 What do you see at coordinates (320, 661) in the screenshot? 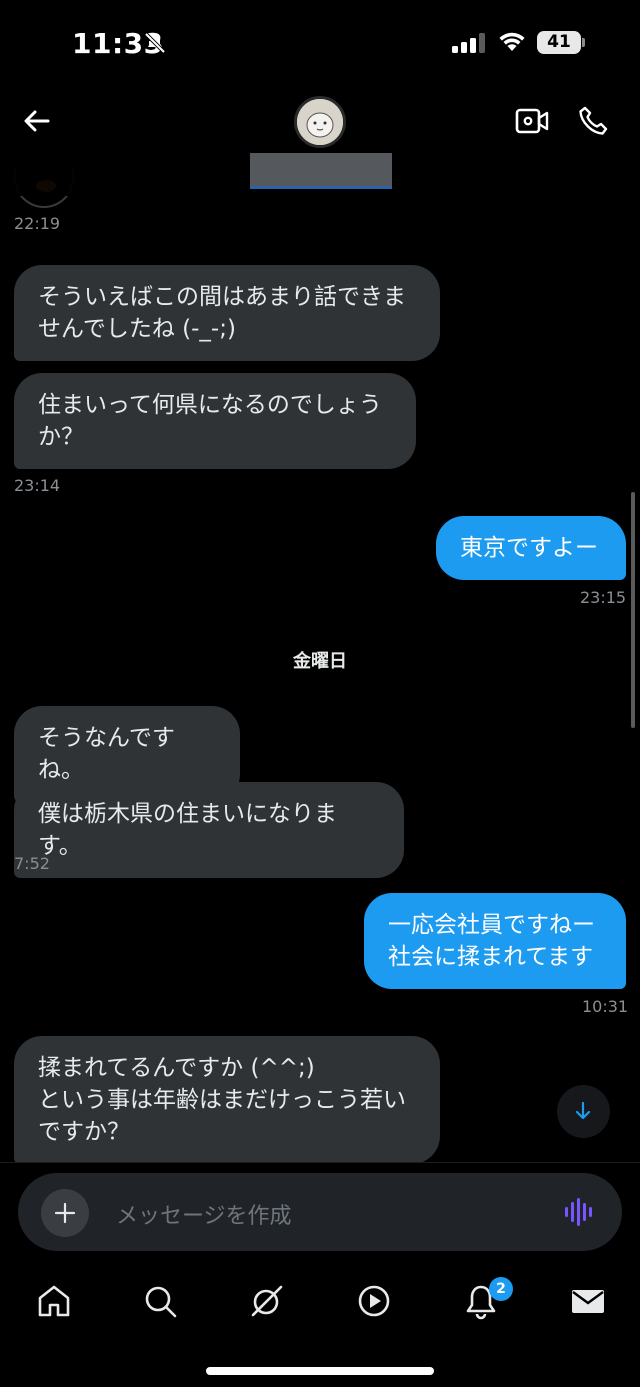
I see `day-separator: 金曜日` at bounding box center [320, 661].